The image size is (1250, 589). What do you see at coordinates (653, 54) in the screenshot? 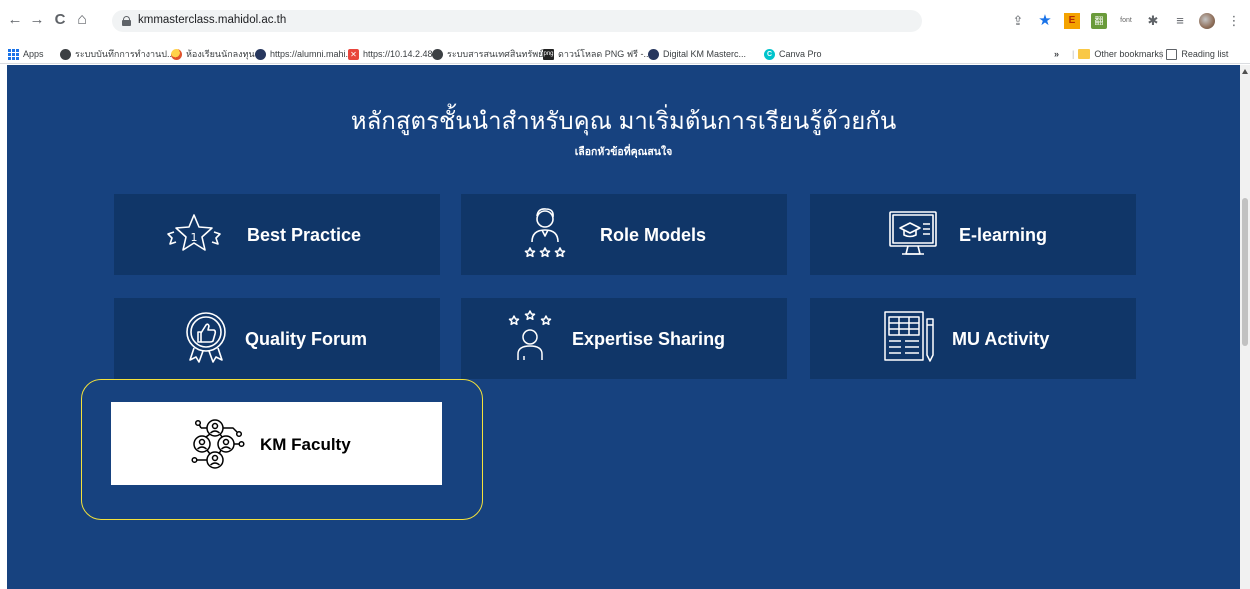
I see `km-icon` at bounding box center [653, 54].